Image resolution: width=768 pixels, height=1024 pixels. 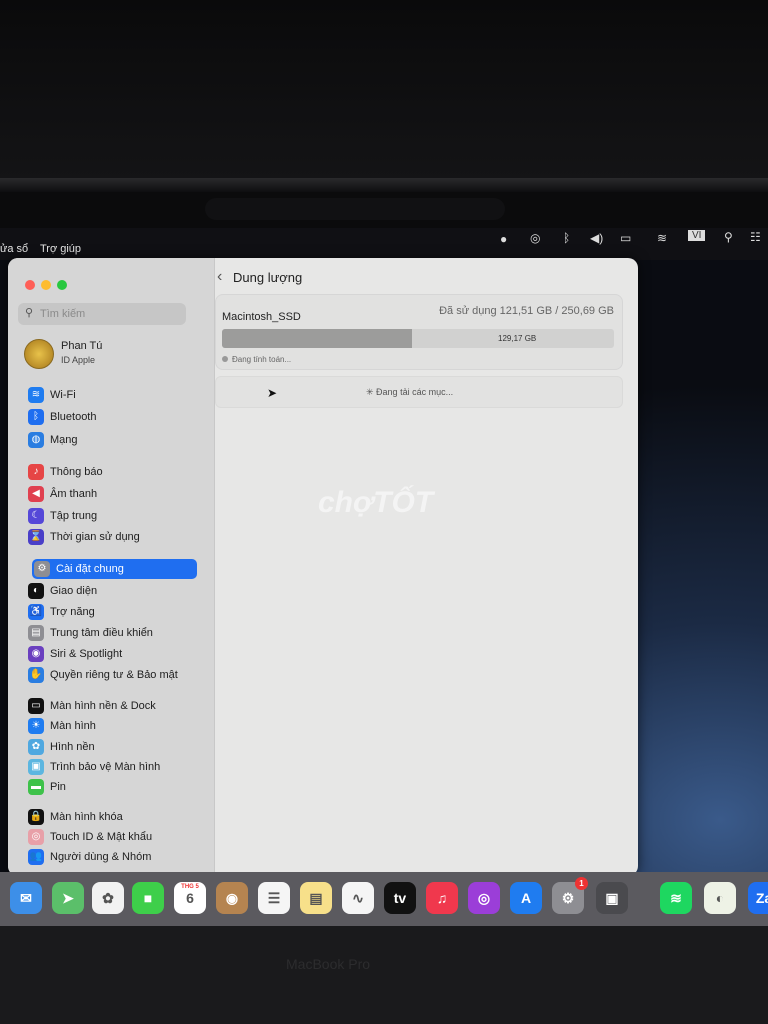 I want to click on menu-help: Trợ giúp, so click(x=60, y=249).